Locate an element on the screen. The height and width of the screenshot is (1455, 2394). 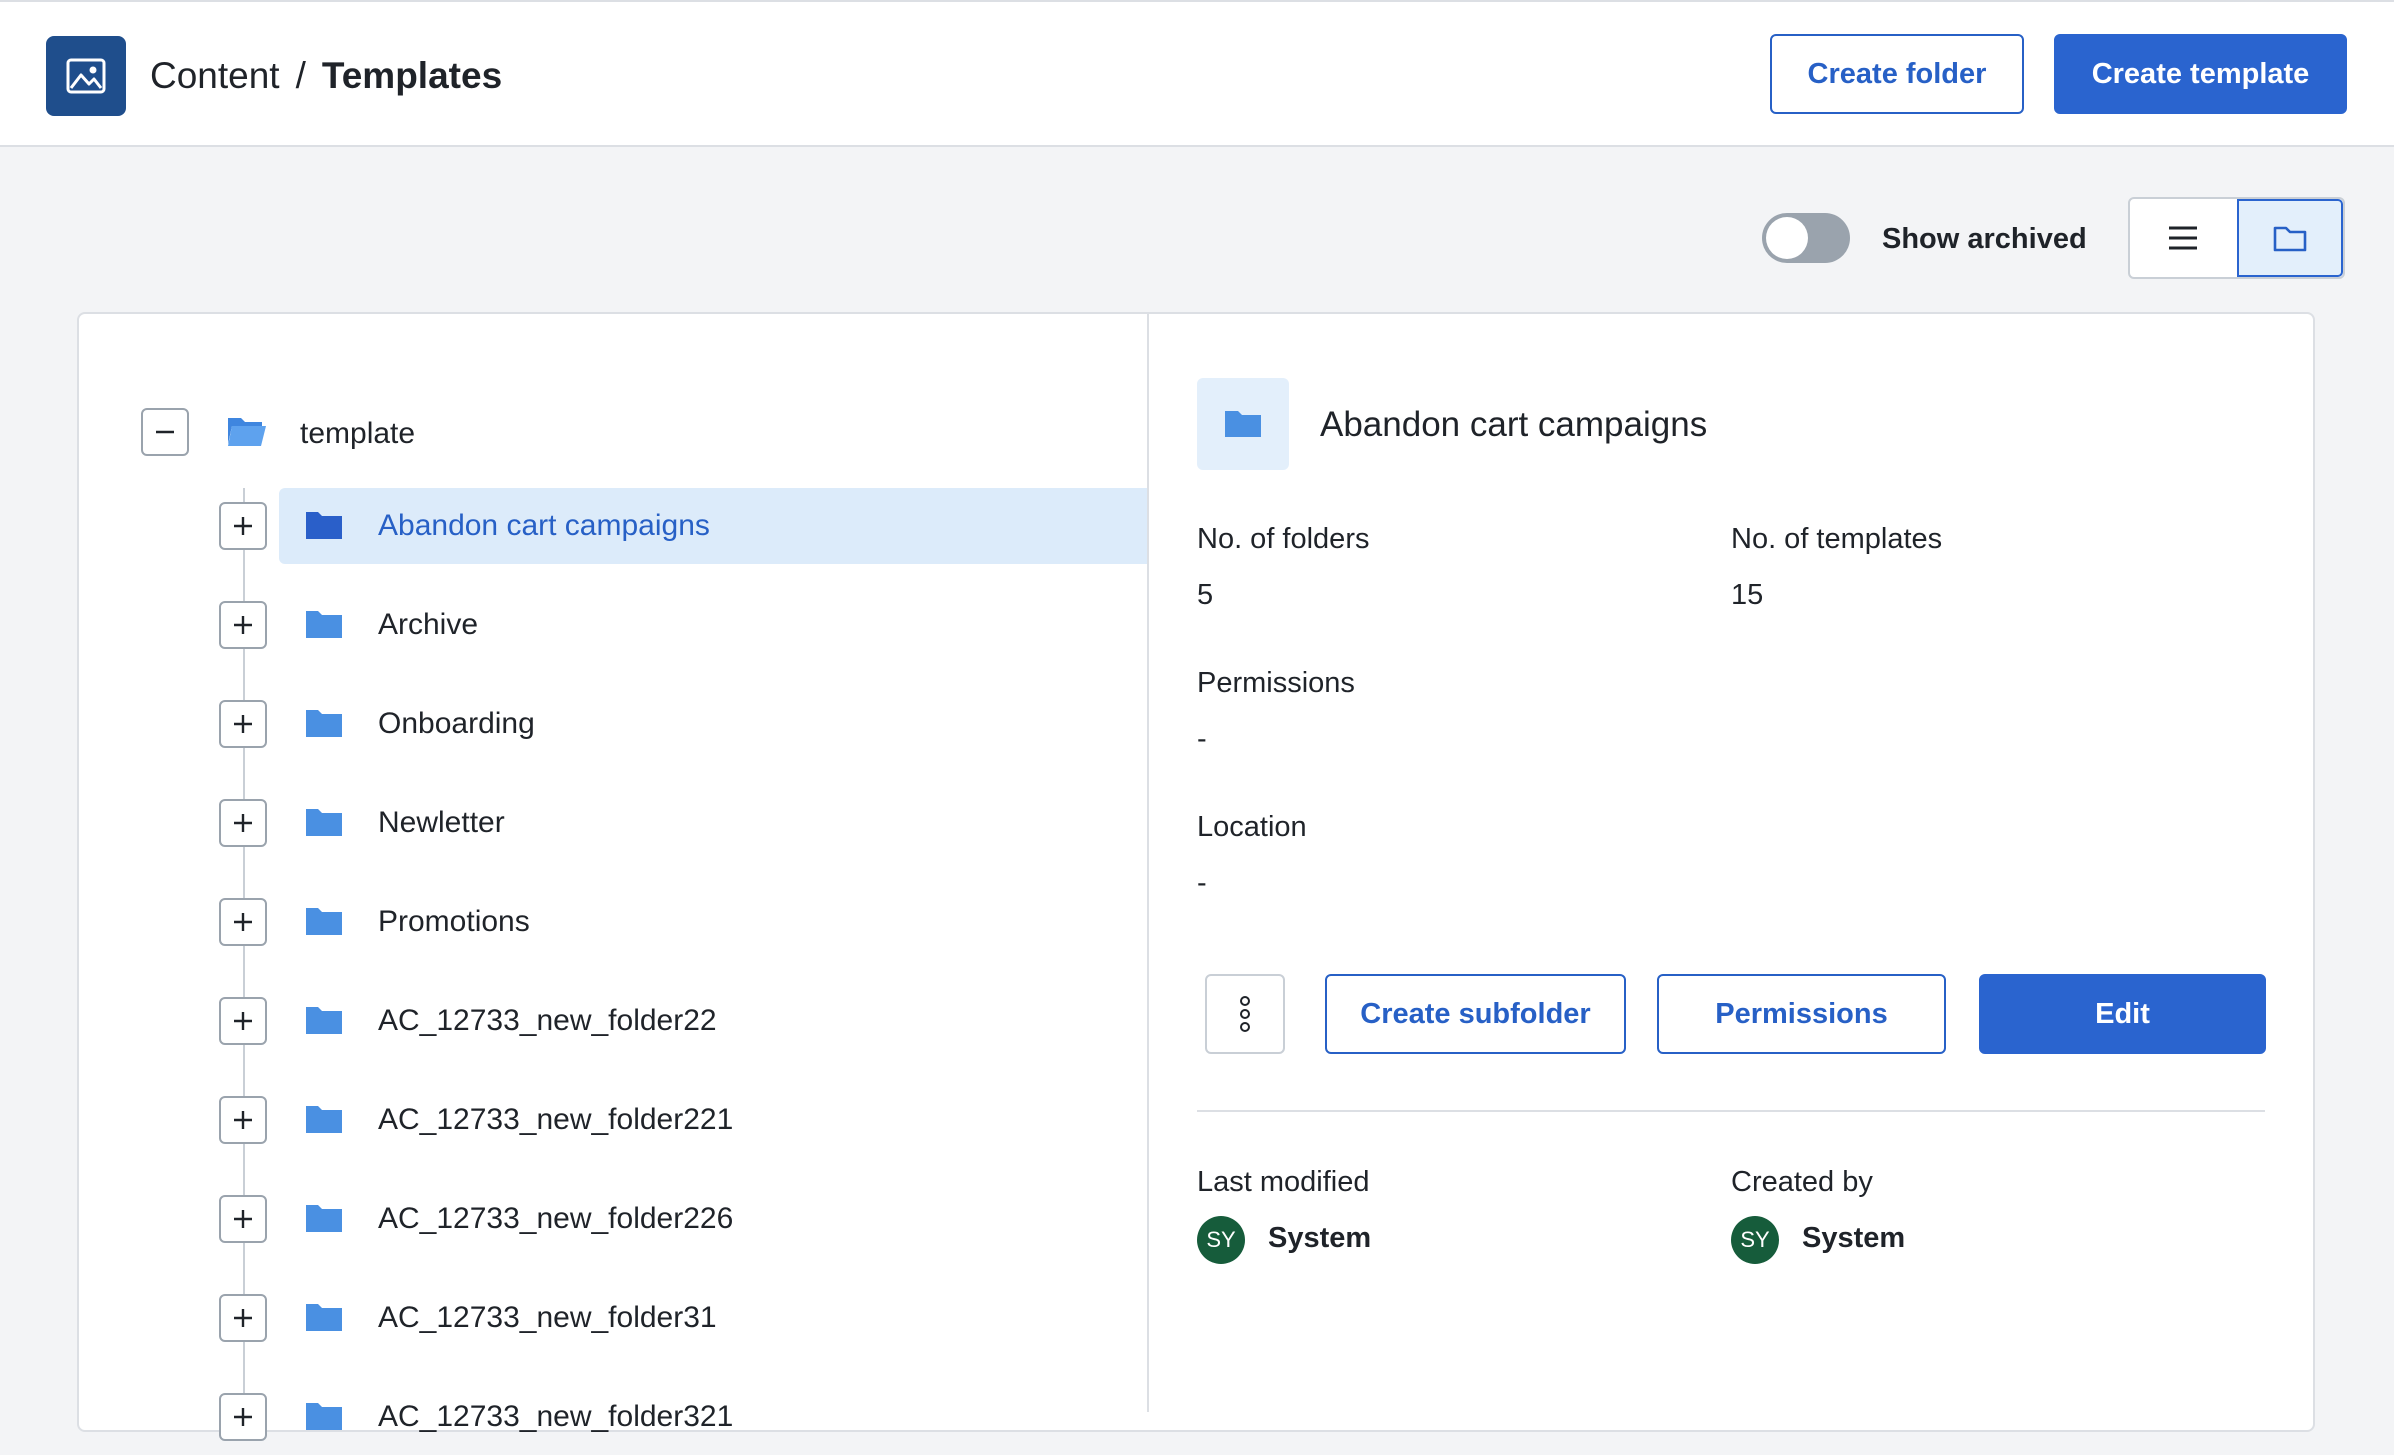
kebab-icon is located at coordinates (1245, 1014).